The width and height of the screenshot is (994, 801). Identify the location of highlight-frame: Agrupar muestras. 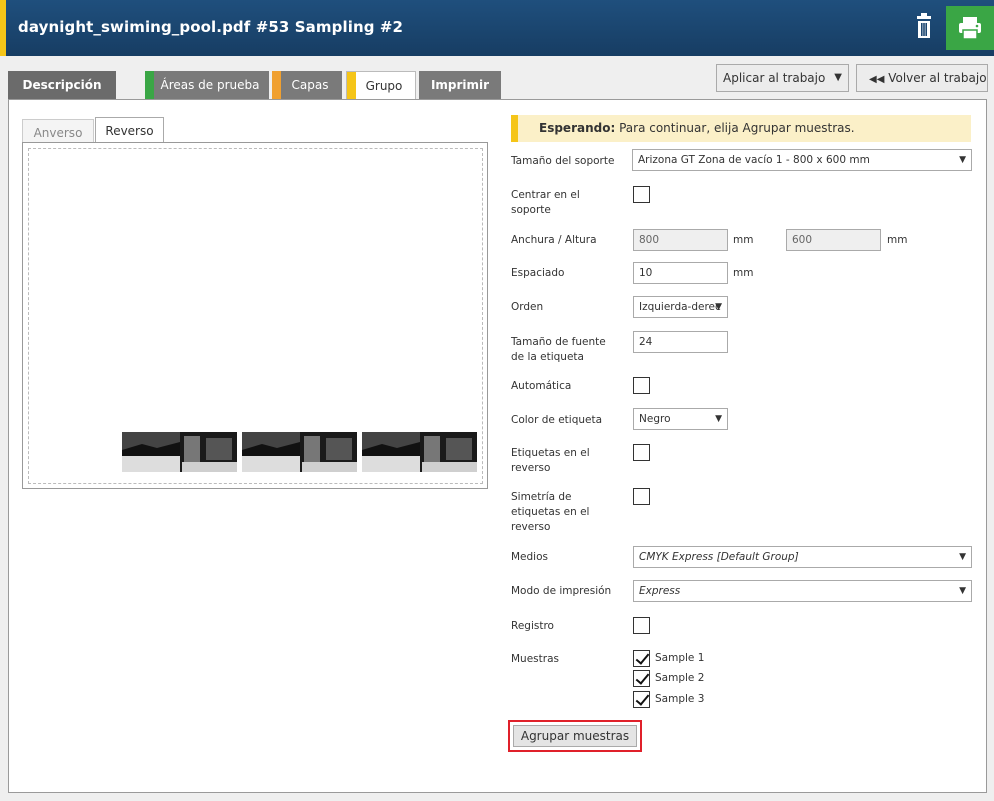
(575, 736).